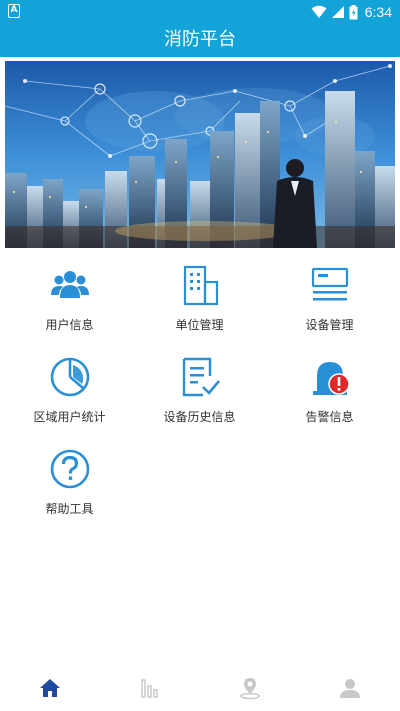  Describe the element at coordinates (337, 12) in the screenshot. I see `signal-icon` at that location.